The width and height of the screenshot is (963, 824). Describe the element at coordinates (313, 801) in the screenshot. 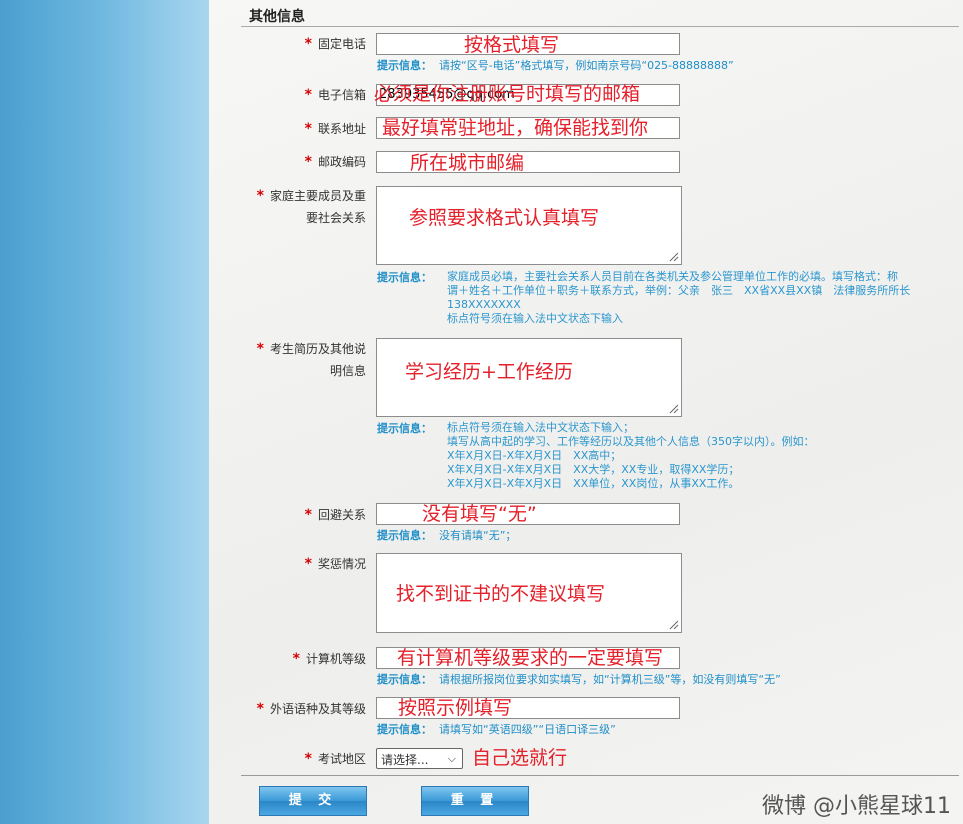

I see `submit-button: 提 交` at that location.